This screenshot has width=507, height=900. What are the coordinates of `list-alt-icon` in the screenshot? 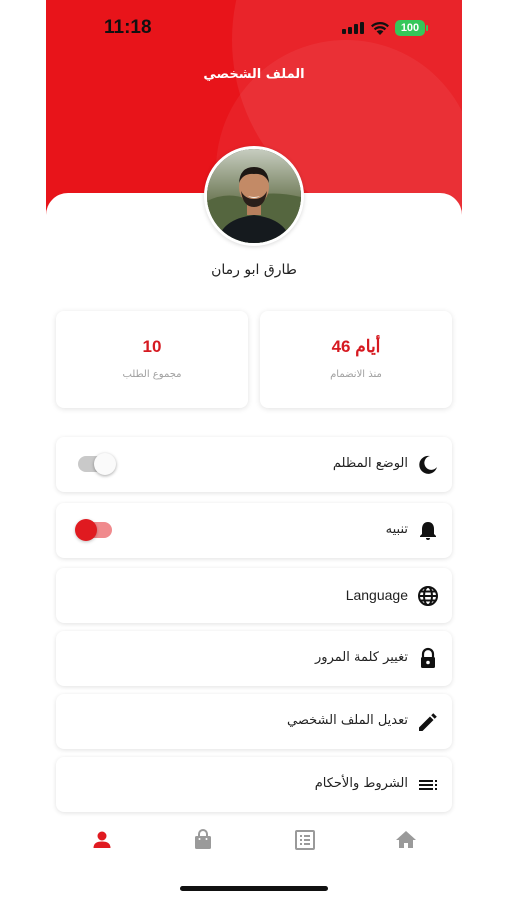 It's located at (305, 840).